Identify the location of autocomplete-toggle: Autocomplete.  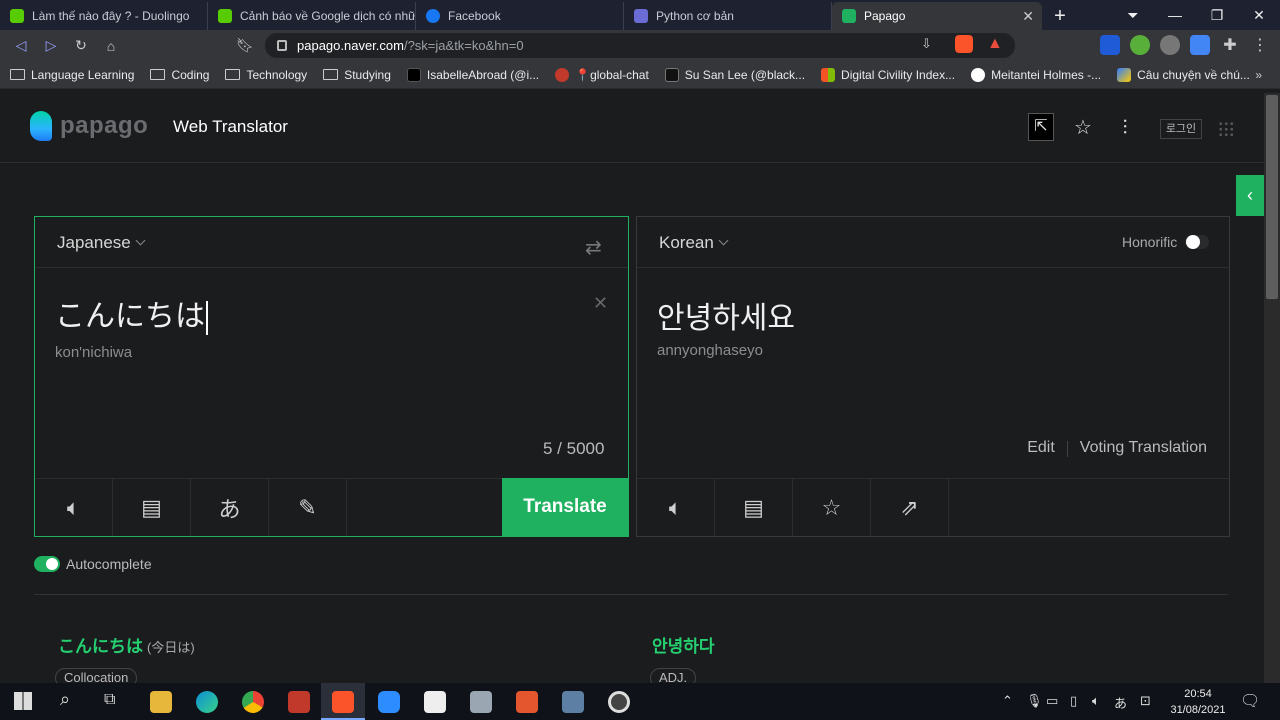
(93, 564).